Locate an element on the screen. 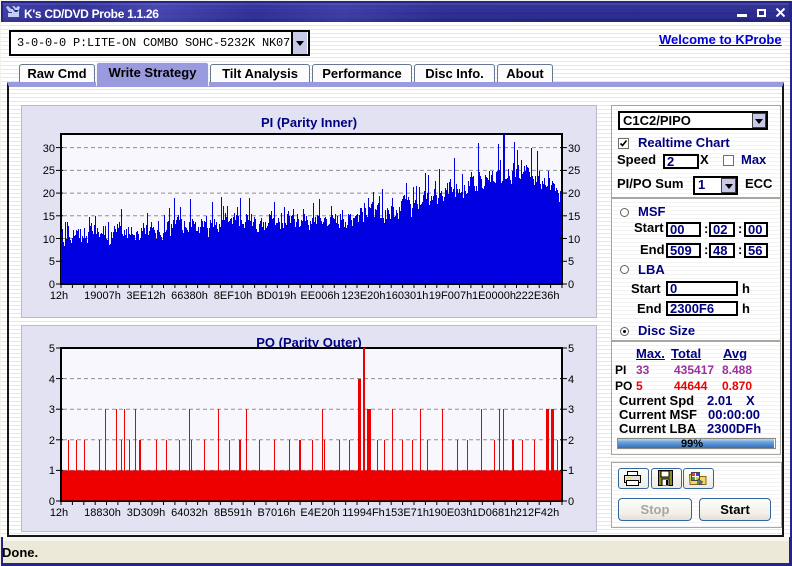  svg-text: 8B591h is located at coordinates (233, 513).